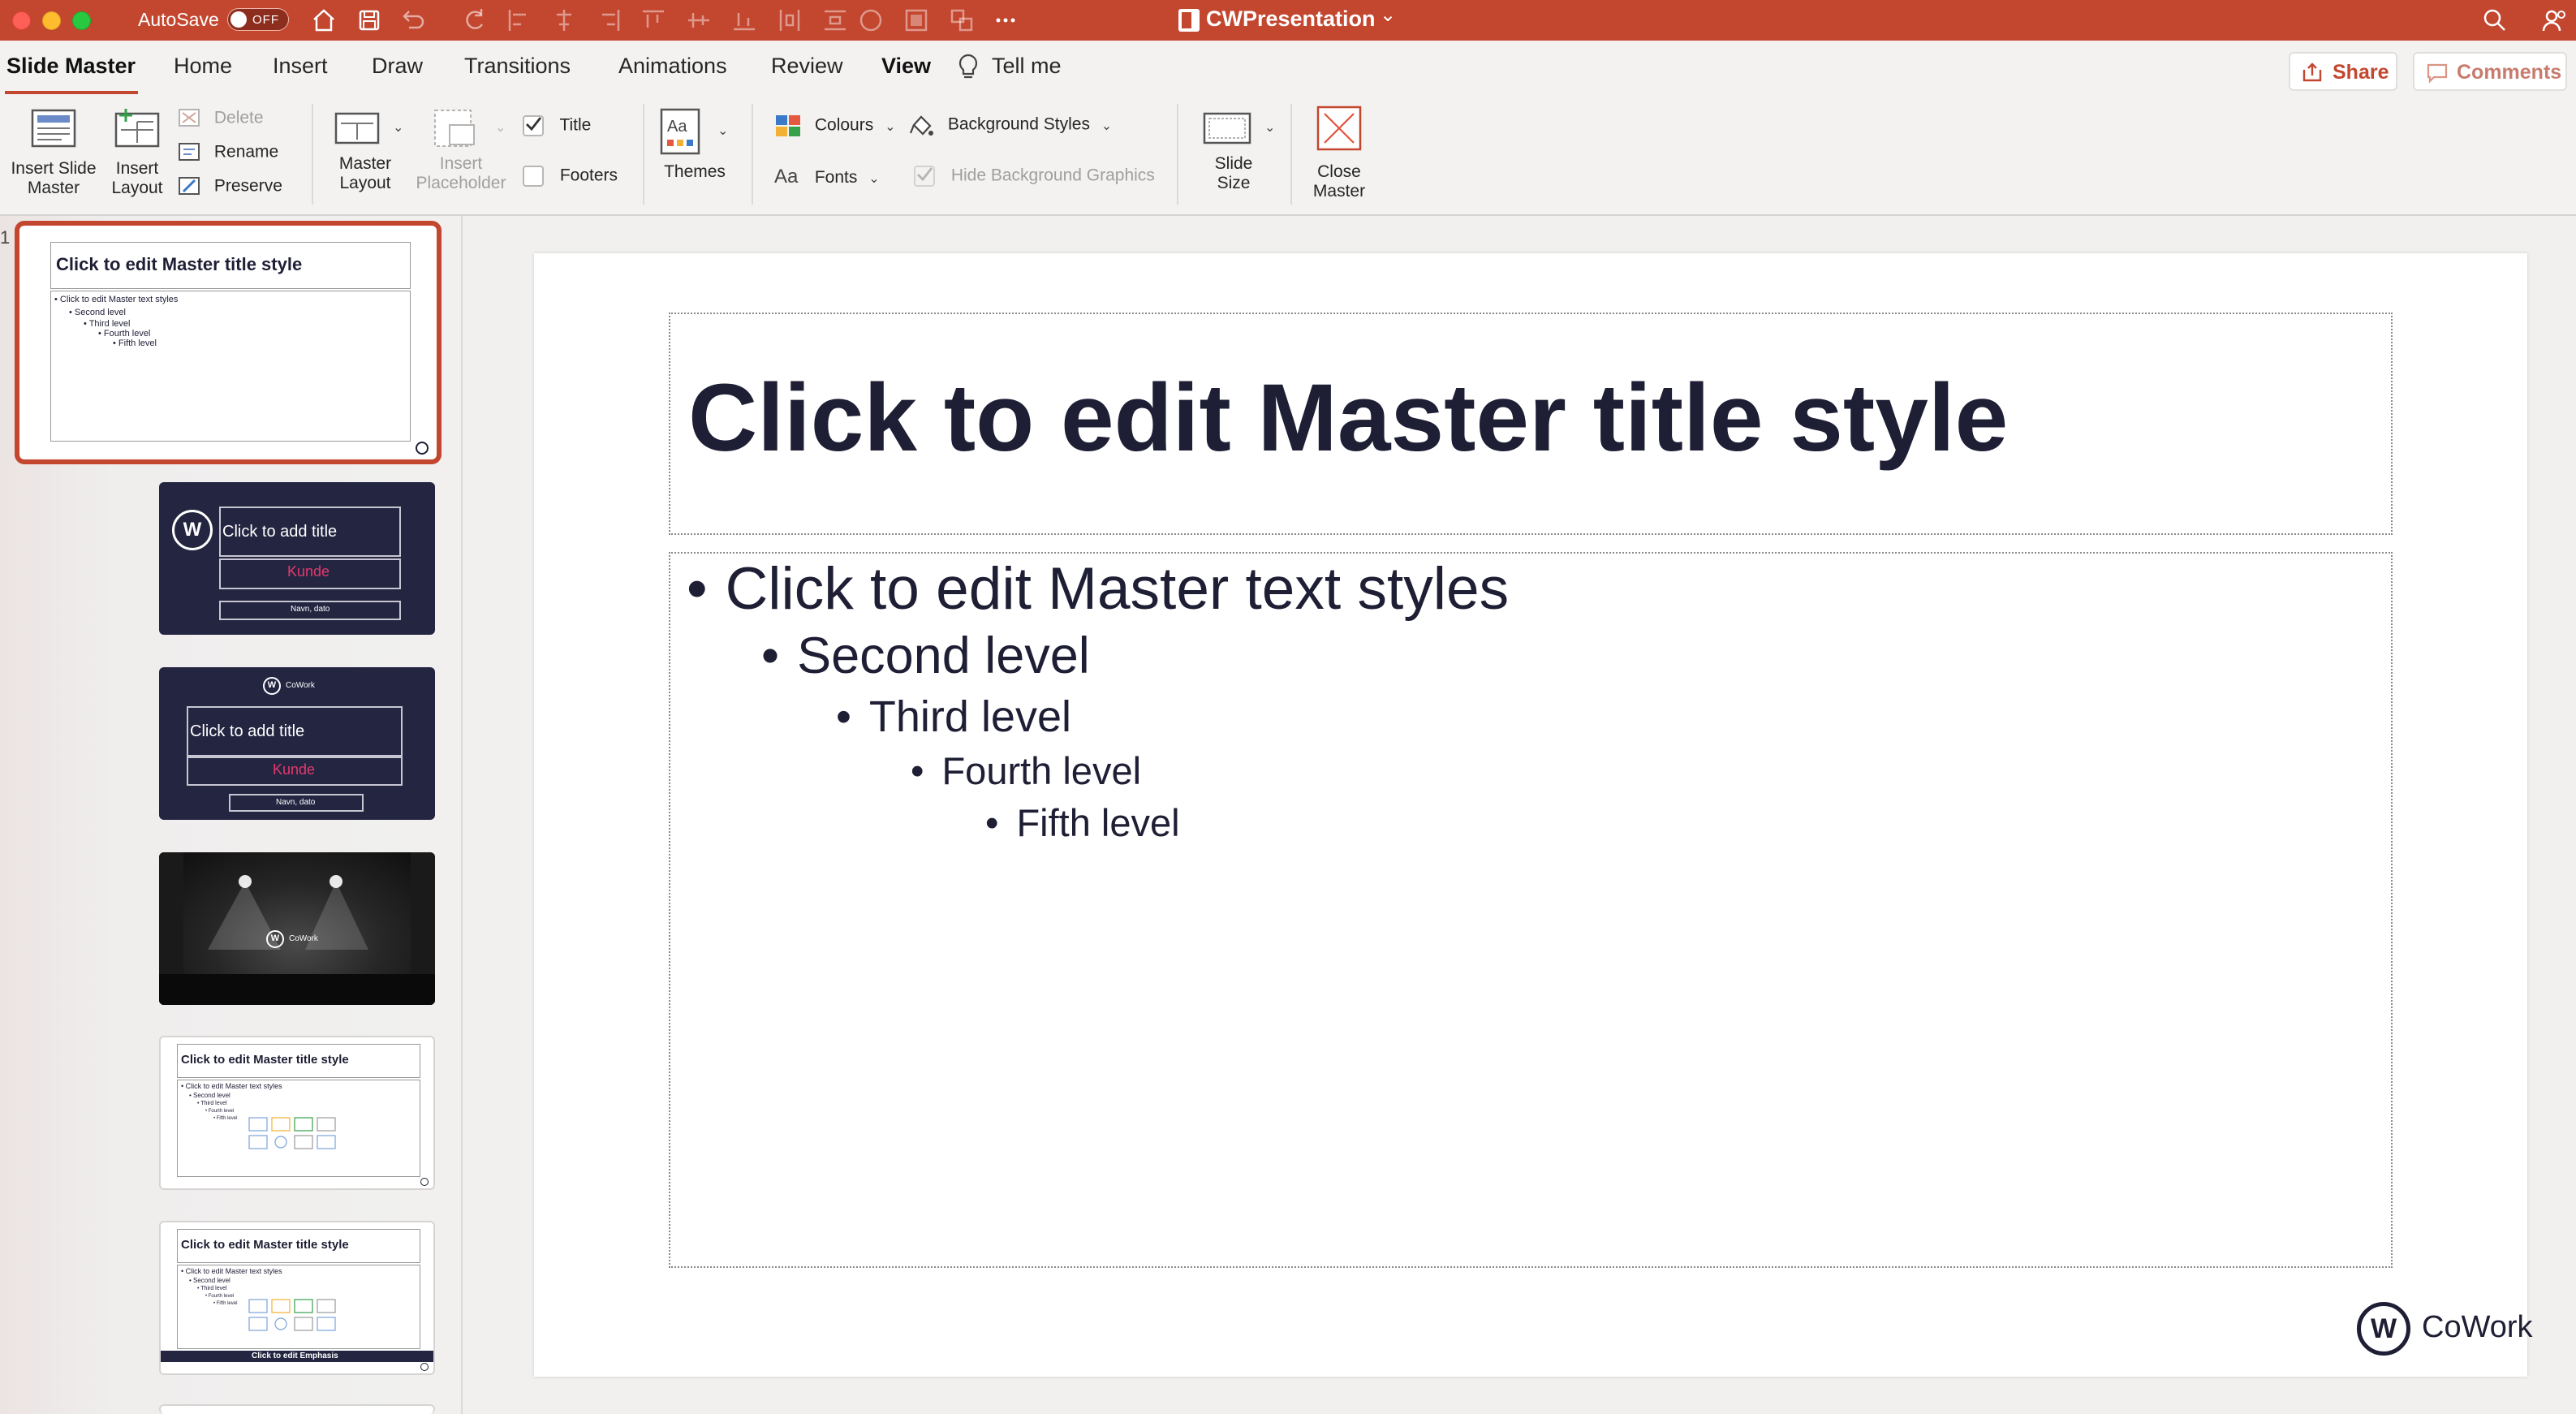 The height and width of the screenshot is (1414, 2576). Describe the element at coordinates (961, 20) in the screenshot. I see `ungroup-icon` at that location.